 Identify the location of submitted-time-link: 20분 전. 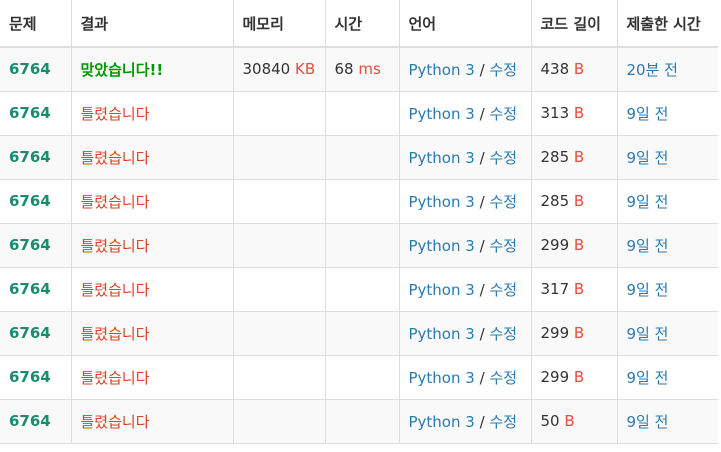
(652, 70).